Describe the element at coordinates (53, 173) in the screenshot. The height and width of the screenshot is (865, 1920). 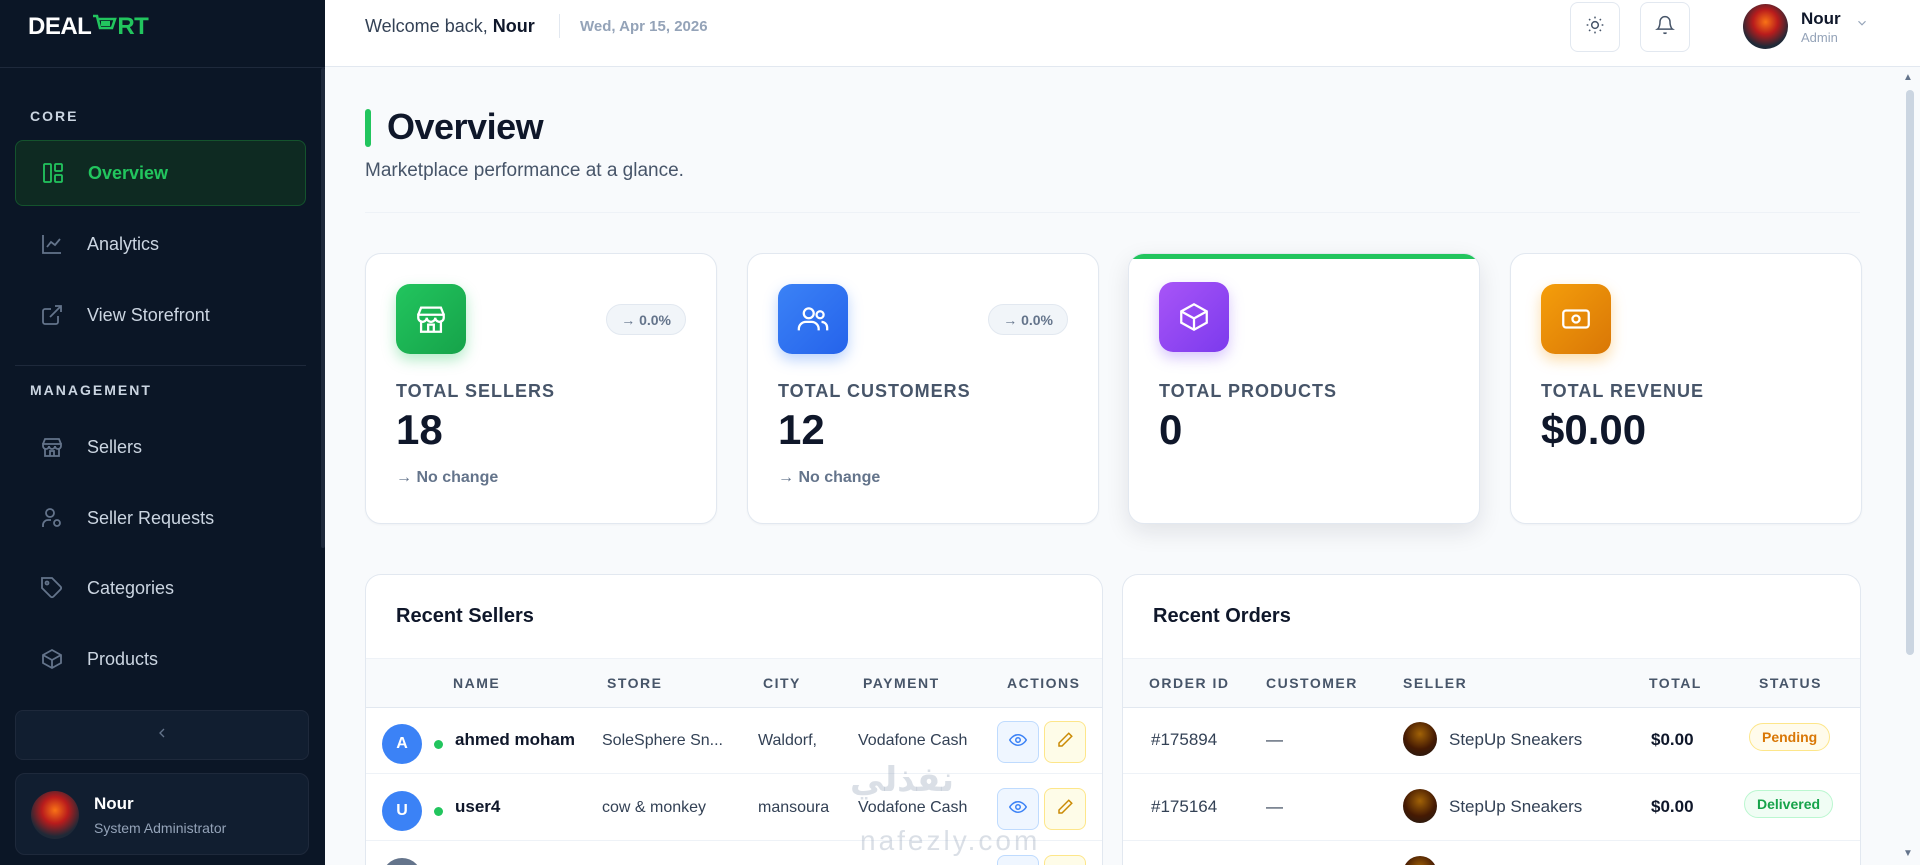
I see `layout-dashboard-icon` at that location.